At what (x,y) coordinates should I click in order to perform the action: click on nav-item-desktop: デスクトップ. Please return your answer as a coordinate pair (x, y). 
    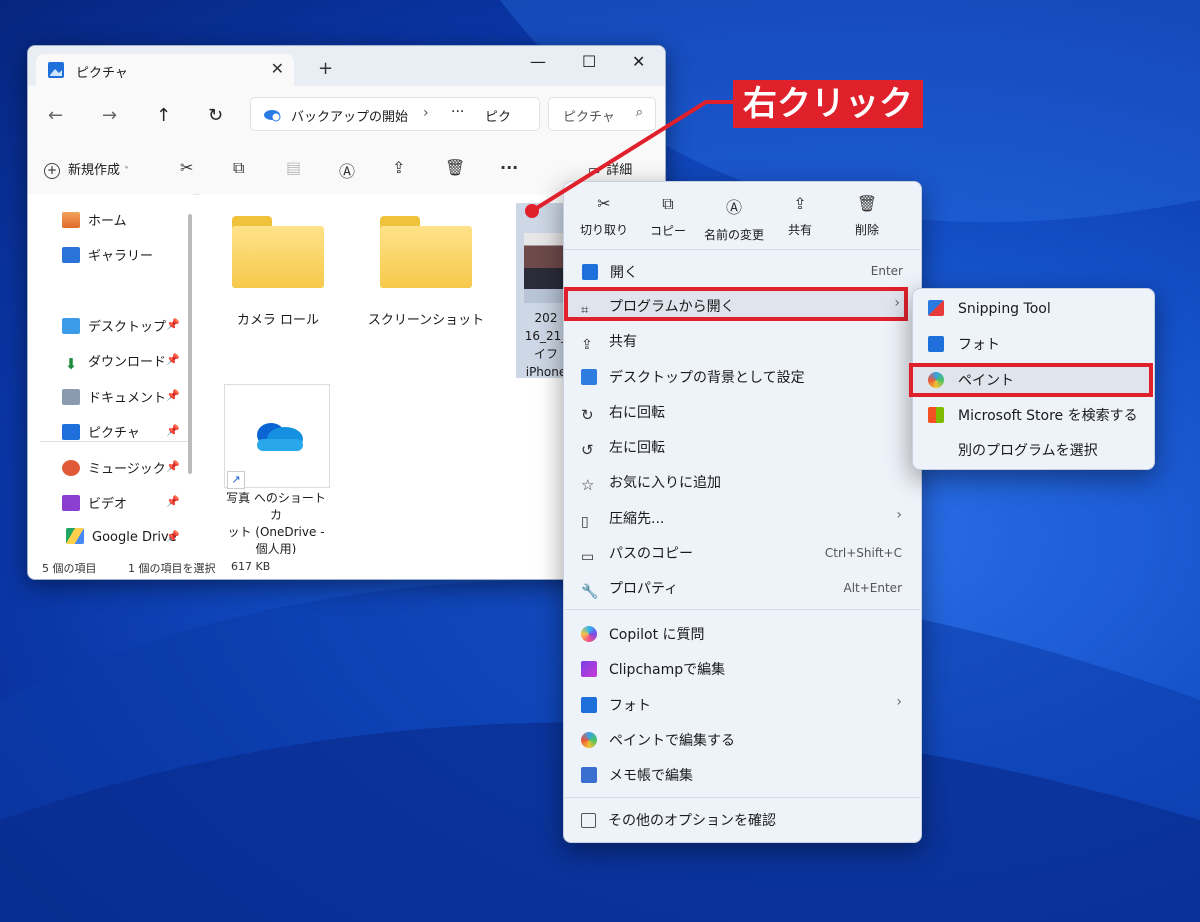
    Looking at the image, I should click on (114, 325).